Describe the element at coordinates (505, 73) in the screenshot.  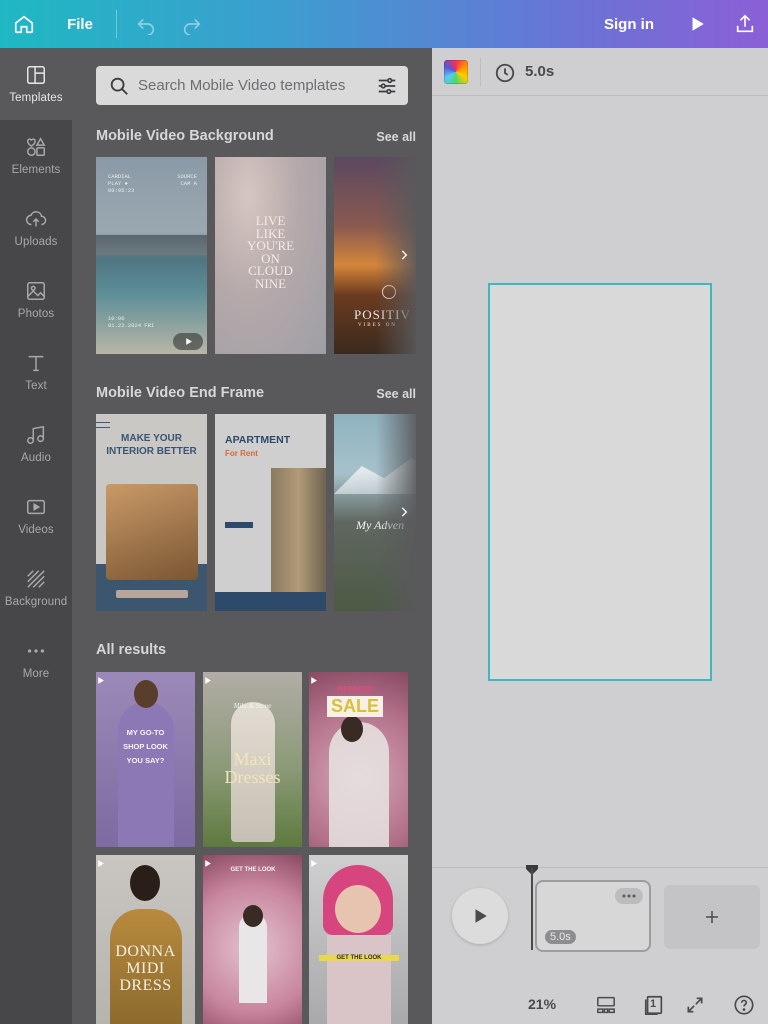
I see `clock-icon` at that location.